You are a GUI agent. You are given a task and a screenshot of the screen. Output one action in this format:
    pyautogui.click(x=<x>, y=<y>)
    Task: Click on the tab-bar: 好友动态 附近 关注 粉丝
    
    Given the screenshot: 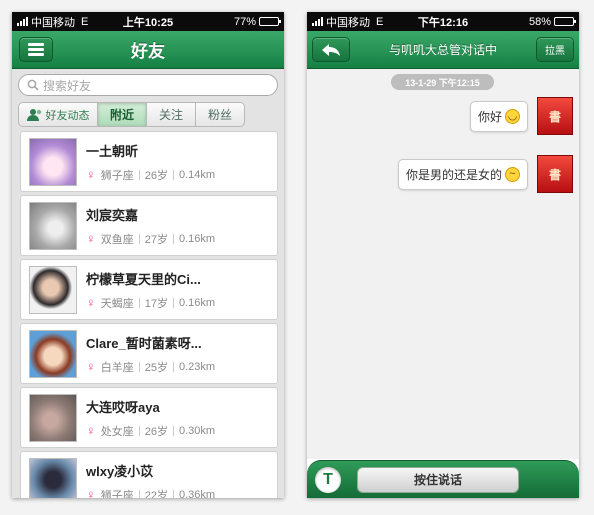 What is the action you would take?
    pyautogui.click(x=148, y=116)
    